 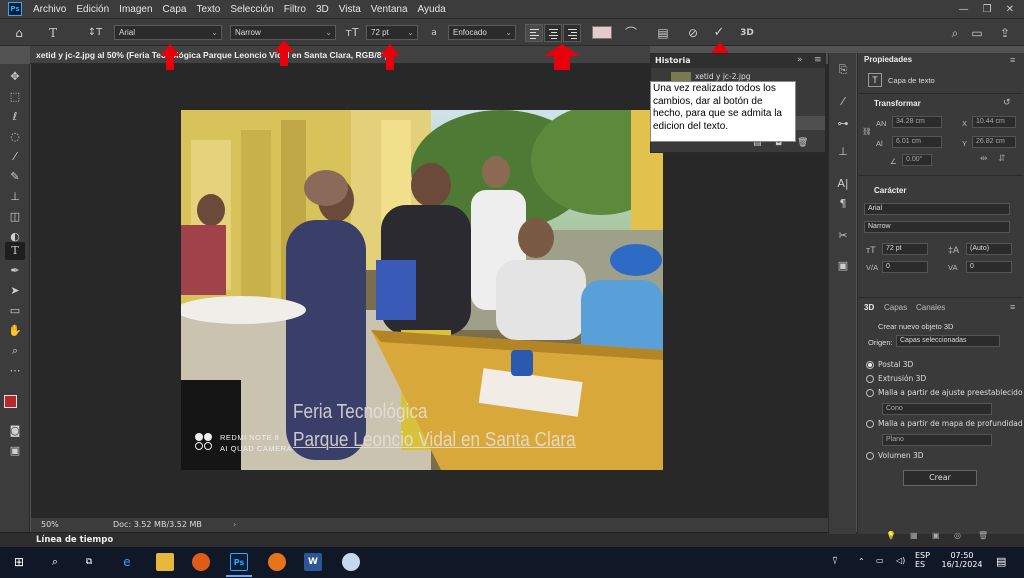 I want to click on radio-extrusion-3d, so click(x=870, y=379).